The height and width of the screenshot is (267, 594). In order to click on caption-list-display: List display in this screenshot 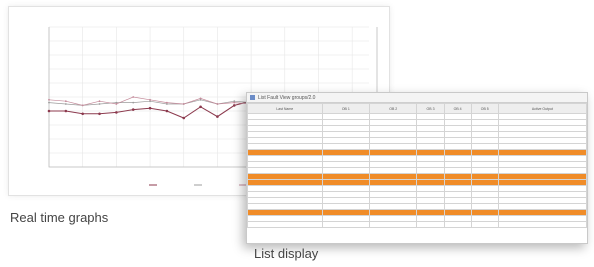, I will do `click(286, 253)`.